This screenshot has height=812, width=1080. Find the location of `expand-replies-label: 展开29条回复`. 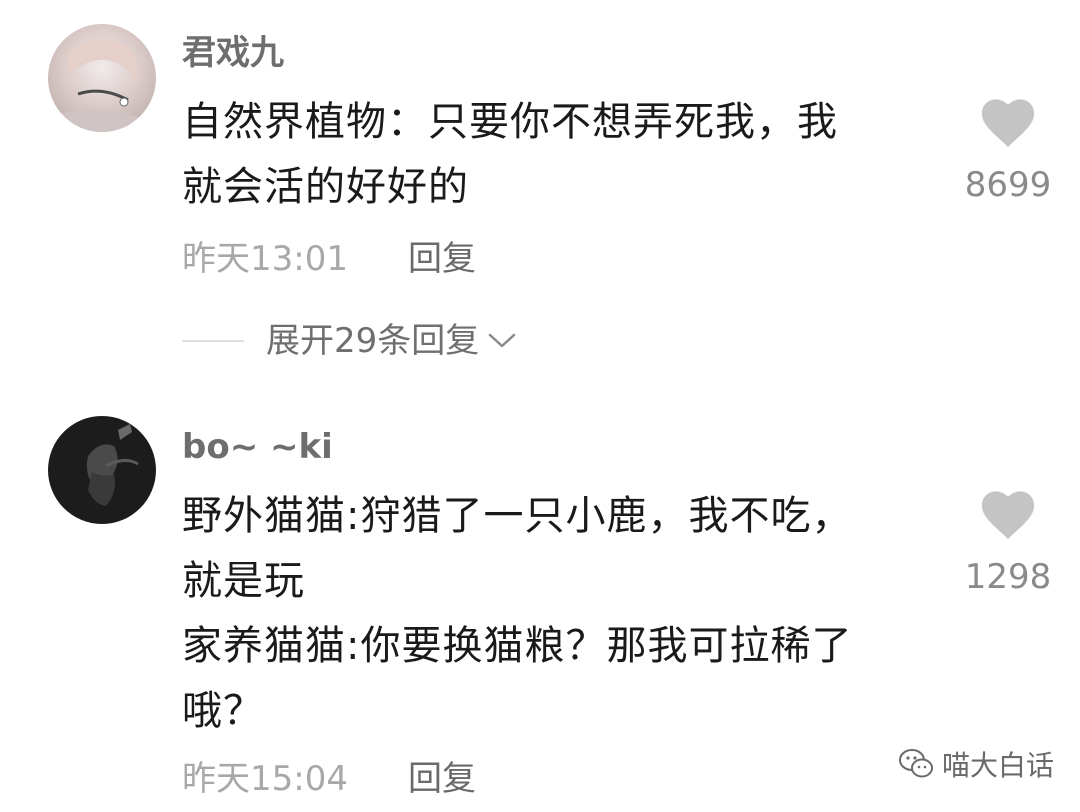

expand-replies-label: 展开29条回复 is located at coordinates (373, 341).